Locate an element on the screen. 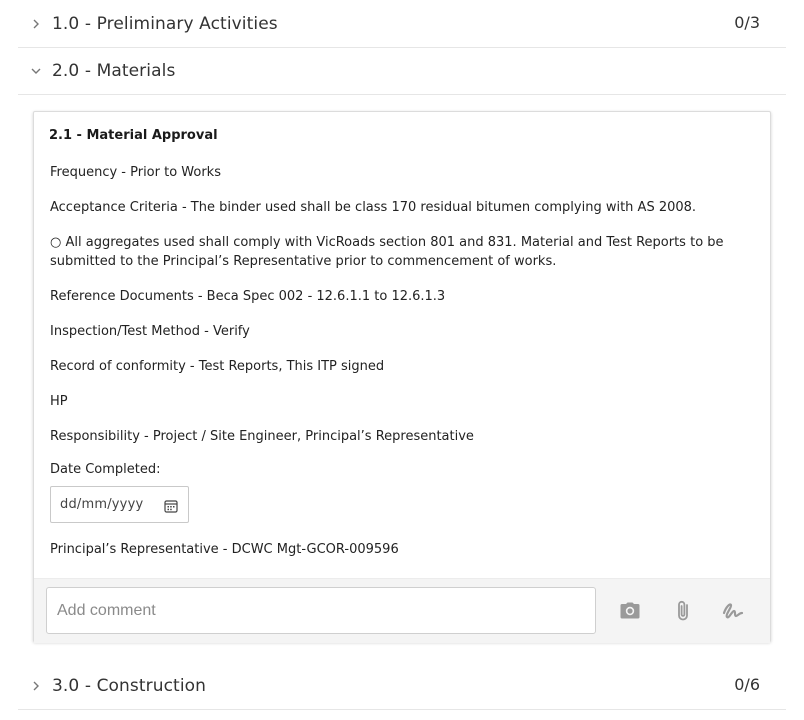 This screenshot has height=720, width=804. camera-icon is located at coordinates (630, 611).